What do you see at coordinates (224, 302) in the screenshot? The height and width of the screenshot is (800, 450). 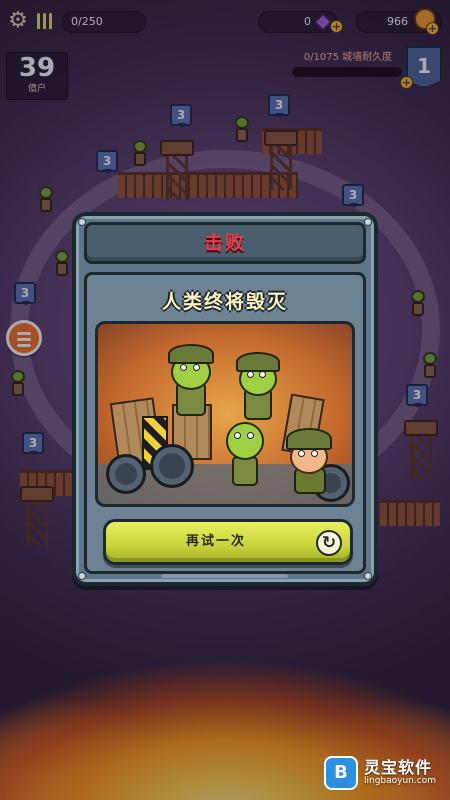 I see `defeat-message: 人类终将毁灭` at bounding box center [224, 302].